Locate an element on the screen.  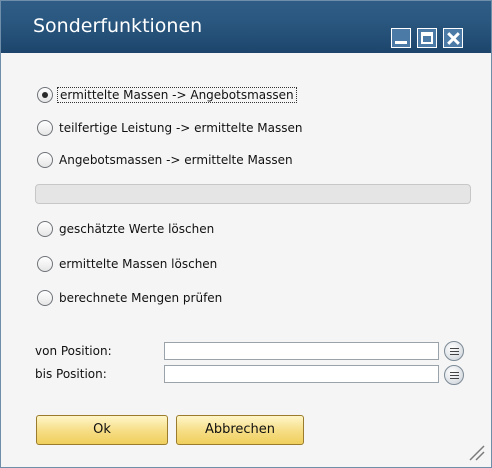
to-position-label: bis Position: is located at coordinates (71, 374).